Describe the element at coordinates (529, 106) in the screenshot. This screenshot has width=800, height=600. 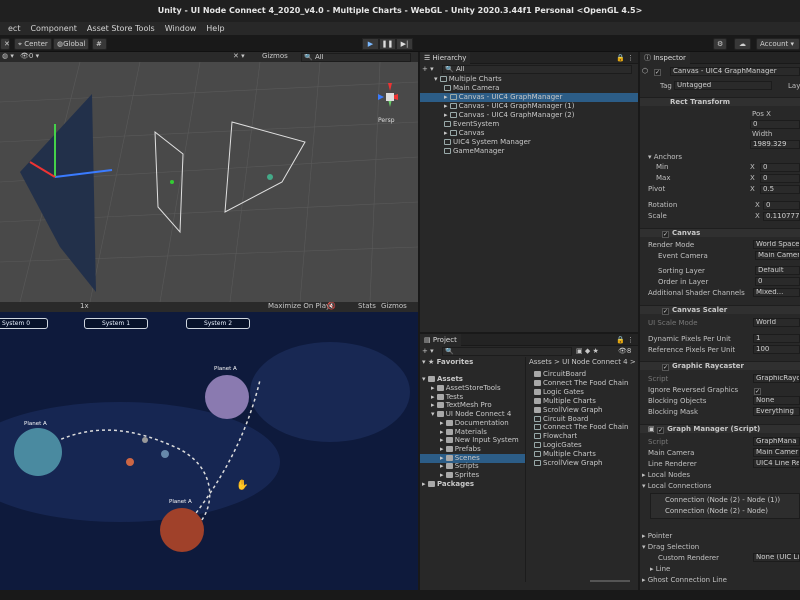
I see `hierarchy-item: ▸ Canvas - UIC4 GraphManager (1)` at that location.